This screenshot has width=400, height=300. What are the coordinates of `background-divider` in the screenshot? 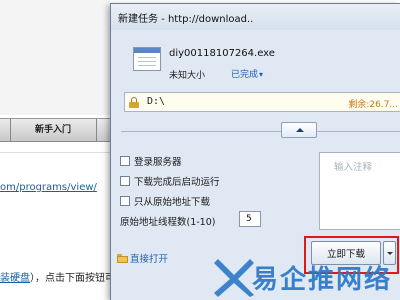 It's located at (55, 152).